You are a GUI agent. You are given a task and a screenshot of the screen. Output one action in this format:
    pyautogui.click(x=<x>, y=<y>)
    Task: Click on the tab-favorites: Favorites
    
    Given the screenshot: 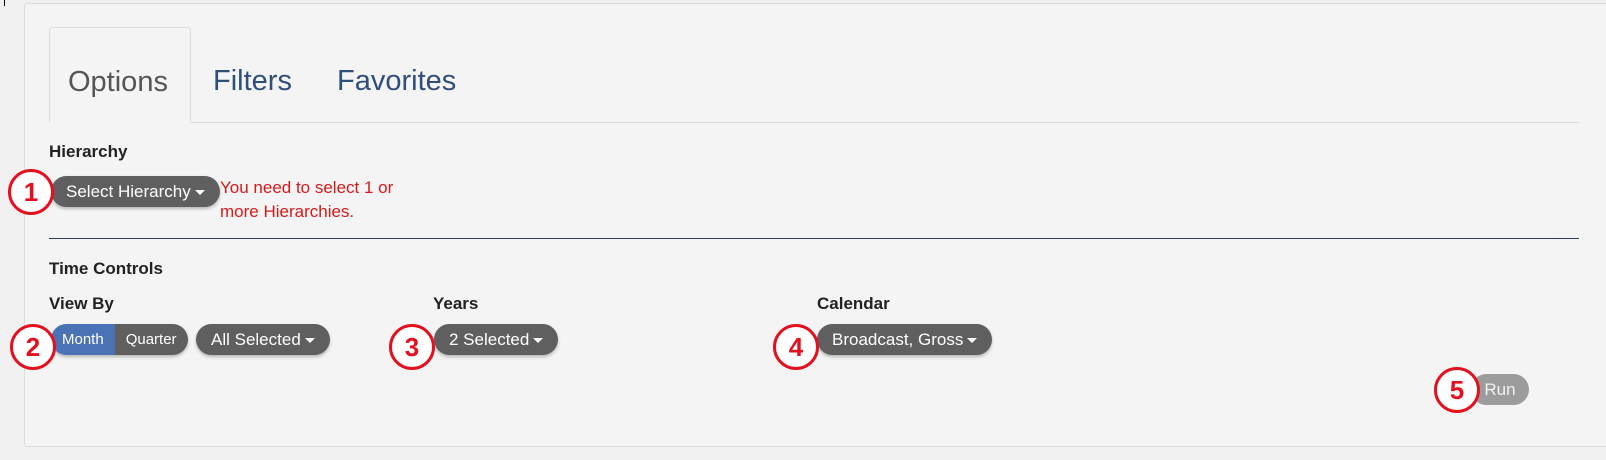 What is the action you would take?
    pyautogui.click(x=396, y=74)
    